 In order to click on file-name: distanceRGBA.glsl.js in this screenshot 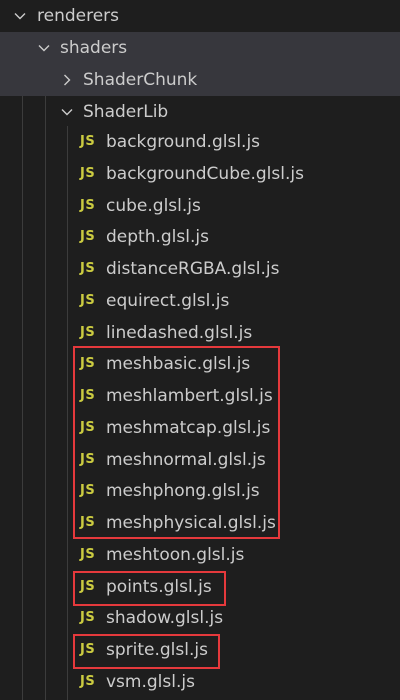, I will do `click(193, 269)`.